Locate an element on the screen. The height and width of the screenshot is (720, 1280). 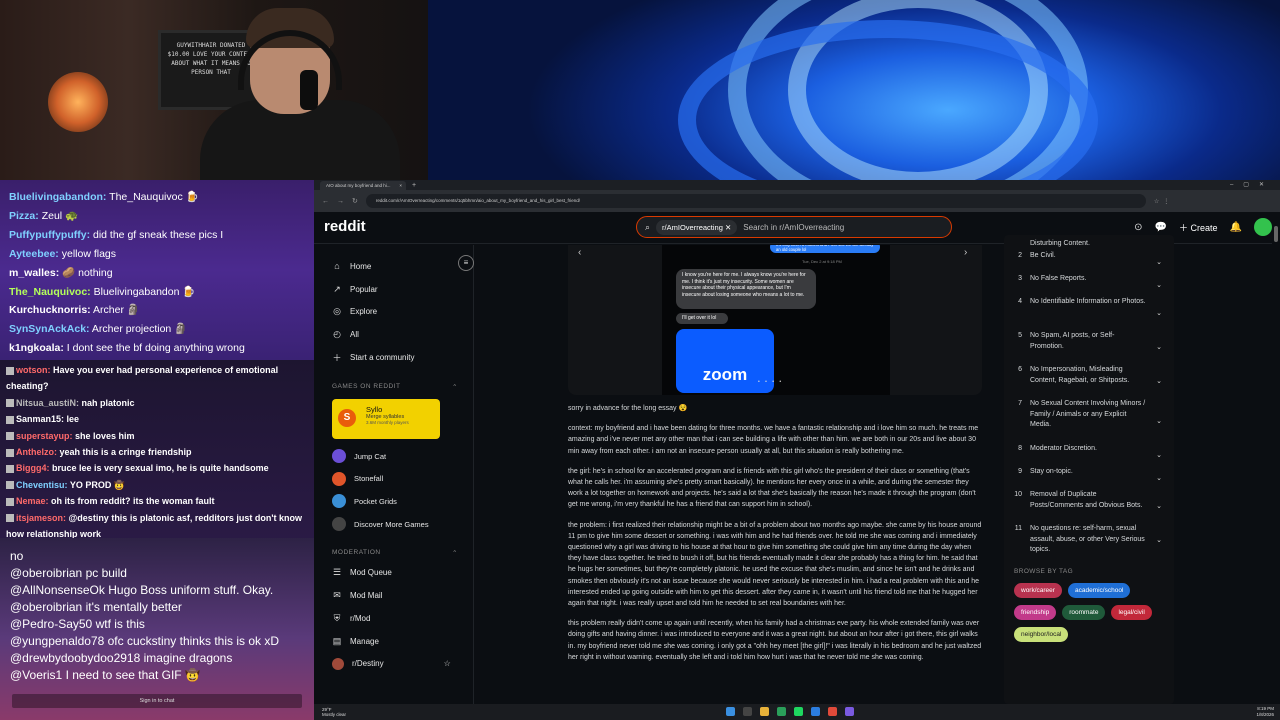
edge-icon is located at coordinates (815, 711).